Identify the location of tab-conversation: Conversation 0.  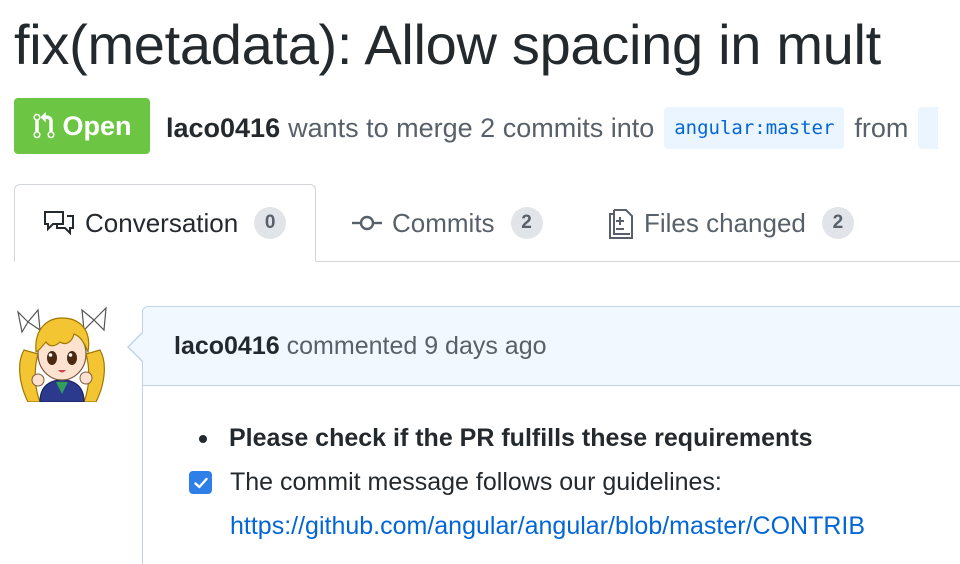
(165, 223).